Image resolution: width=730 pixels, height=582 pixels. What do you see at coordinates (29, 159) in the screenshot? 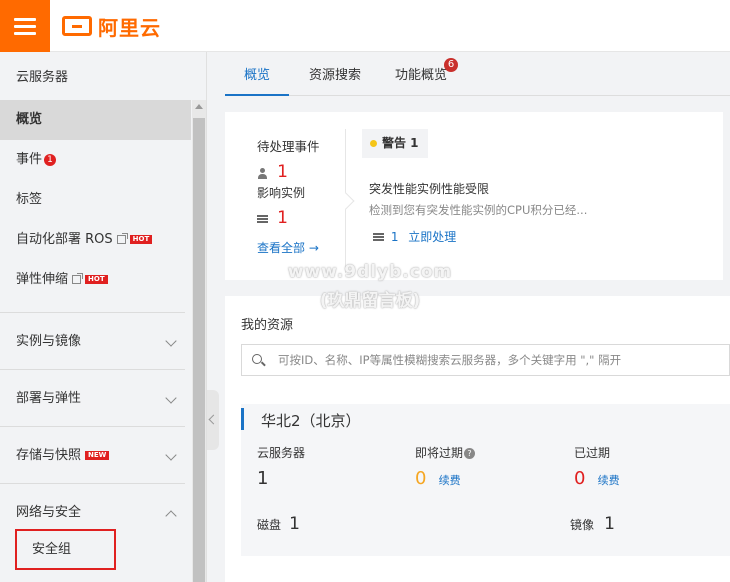
I see `sidebar-item-label: 事件` at bounding box center [29, 159].